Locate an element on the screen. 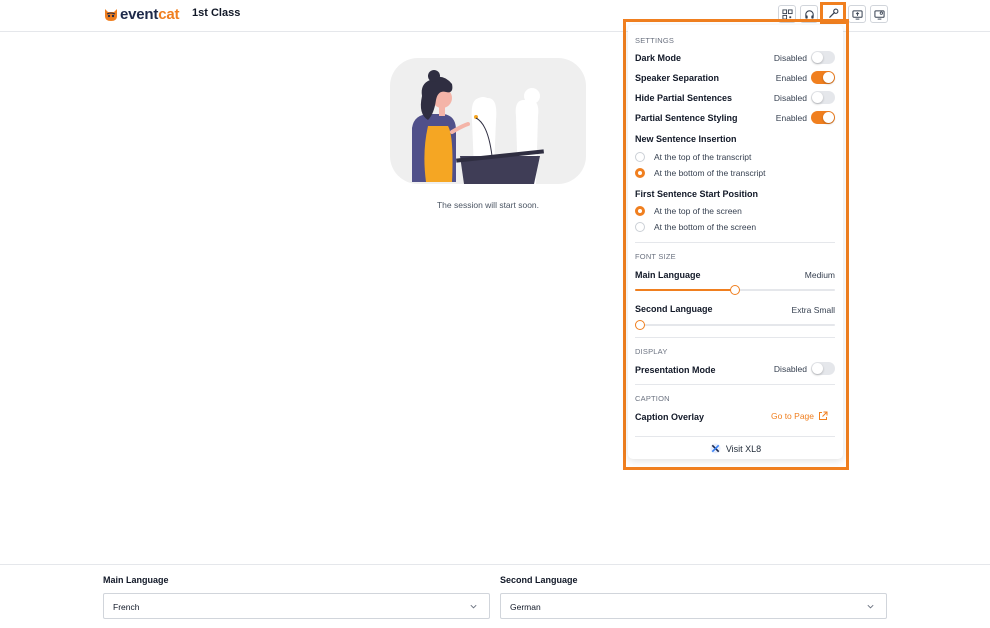  font-size-heading: FONT SIZE is located at coordinates (655, 256).